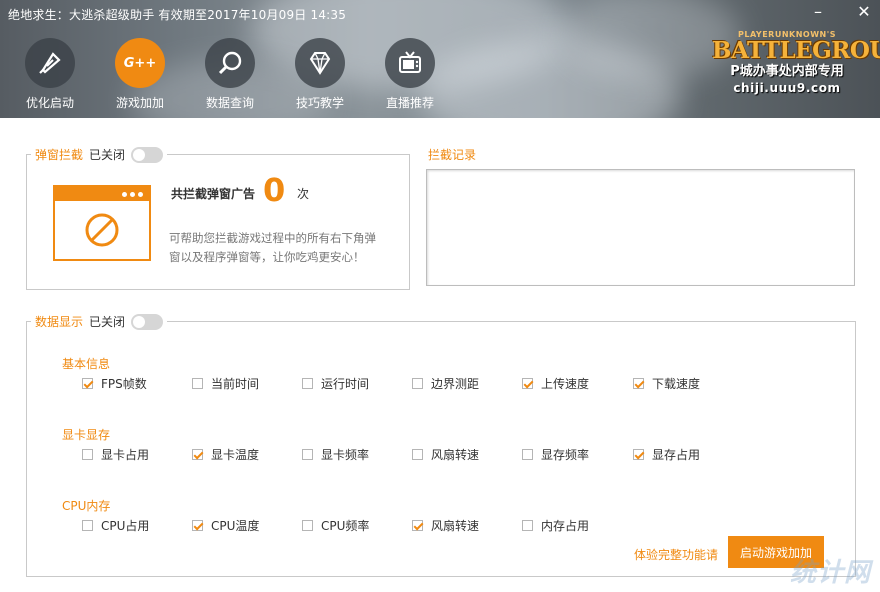  What do you see at coordinates (345, 384) in the screenshot?
I see `option-label: 运行时间` at bounding box center [345, 384].